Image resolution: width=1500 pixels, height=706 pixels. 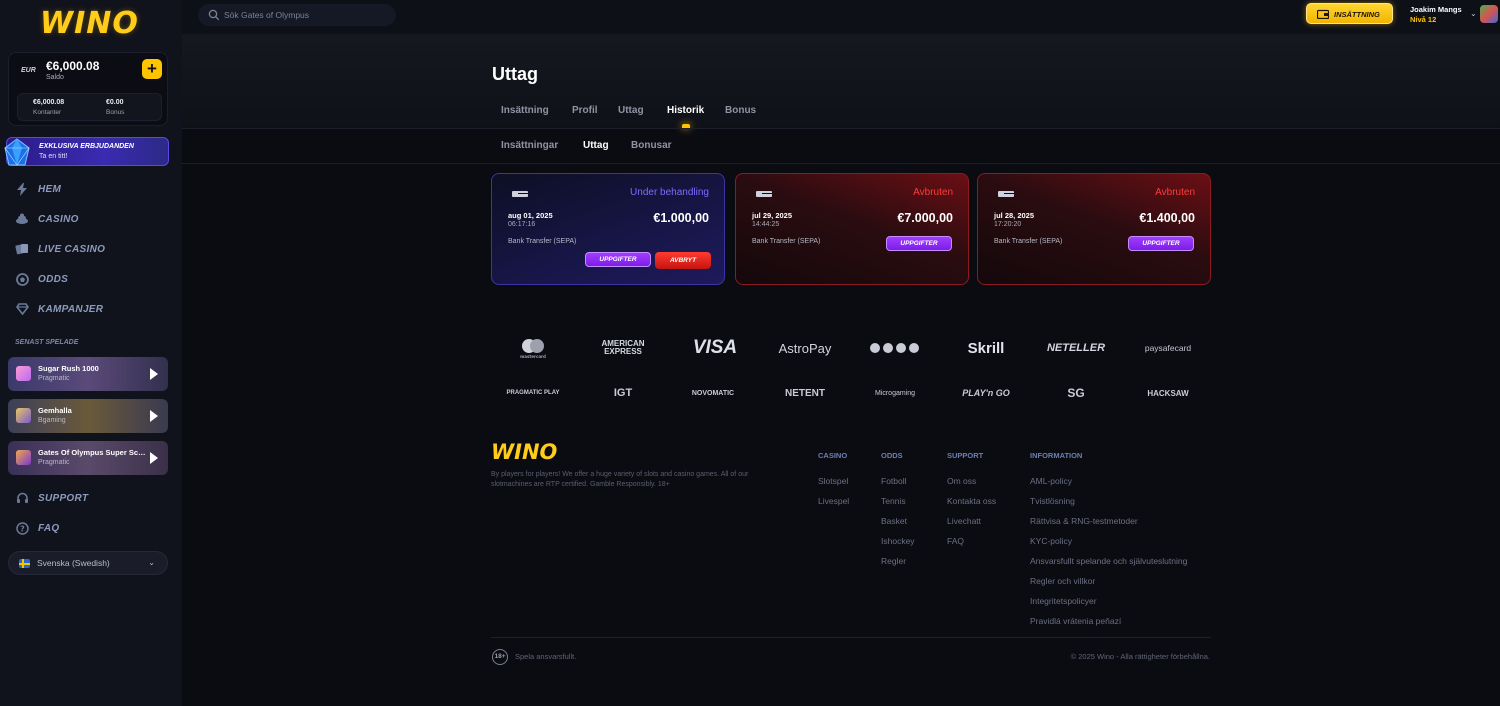 What do you see at coordinates (805, 393) in the screenshot?
I see `netent-logo: NETENT` at bounding box center [805, 393].